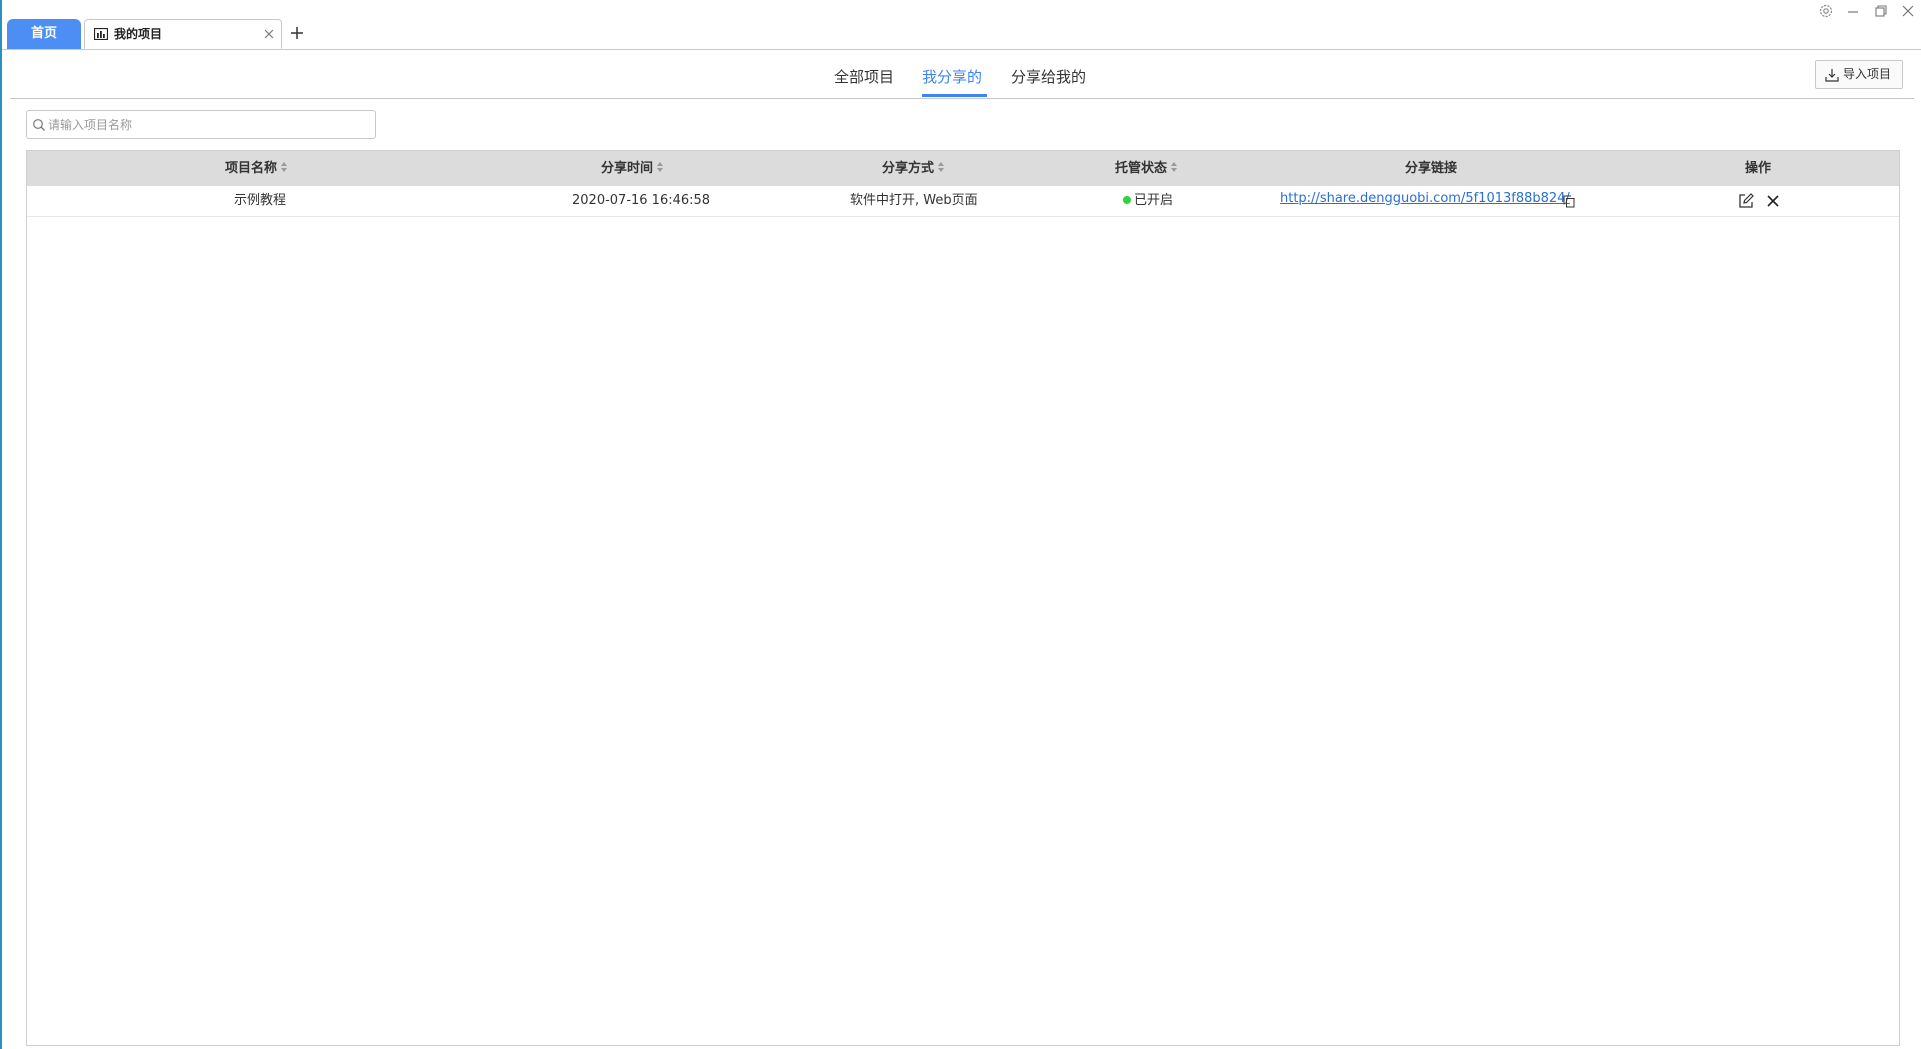 The height and width of the screenshot is (1049, 1921). I want to click on import-project-label: 导入项目, so click(1867, 74).